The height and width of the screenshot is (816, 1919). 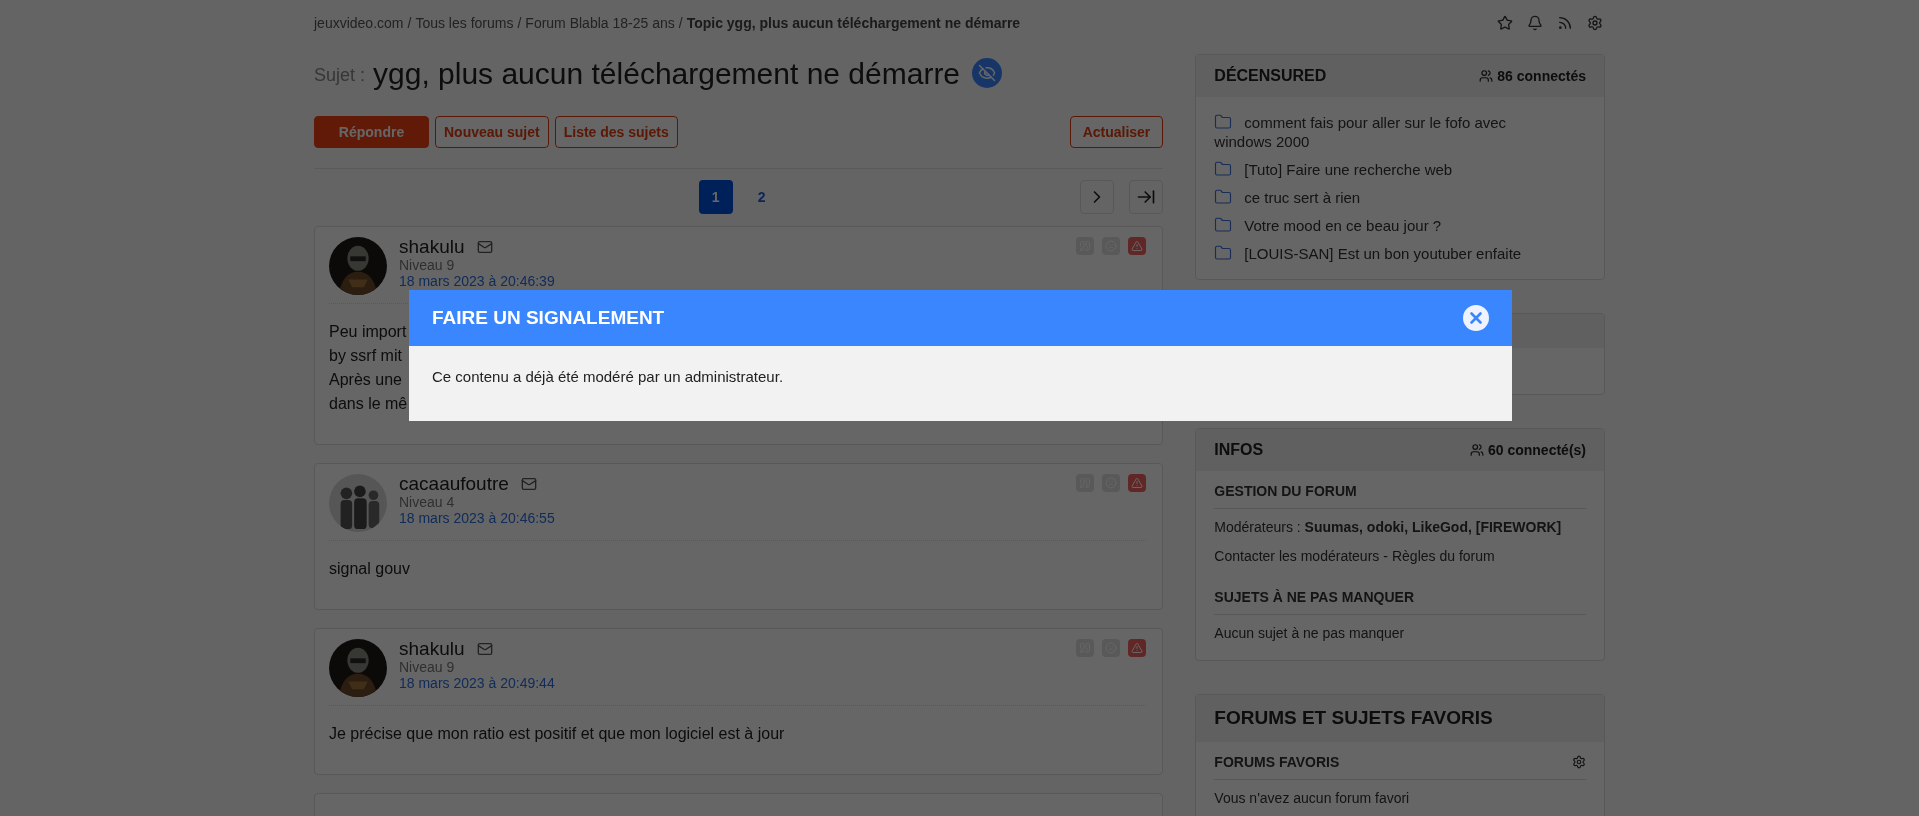 What do you see at coordinates (761, 197) in the screenshot?
I see `page-button: 2` at bounding box center [761, 197].